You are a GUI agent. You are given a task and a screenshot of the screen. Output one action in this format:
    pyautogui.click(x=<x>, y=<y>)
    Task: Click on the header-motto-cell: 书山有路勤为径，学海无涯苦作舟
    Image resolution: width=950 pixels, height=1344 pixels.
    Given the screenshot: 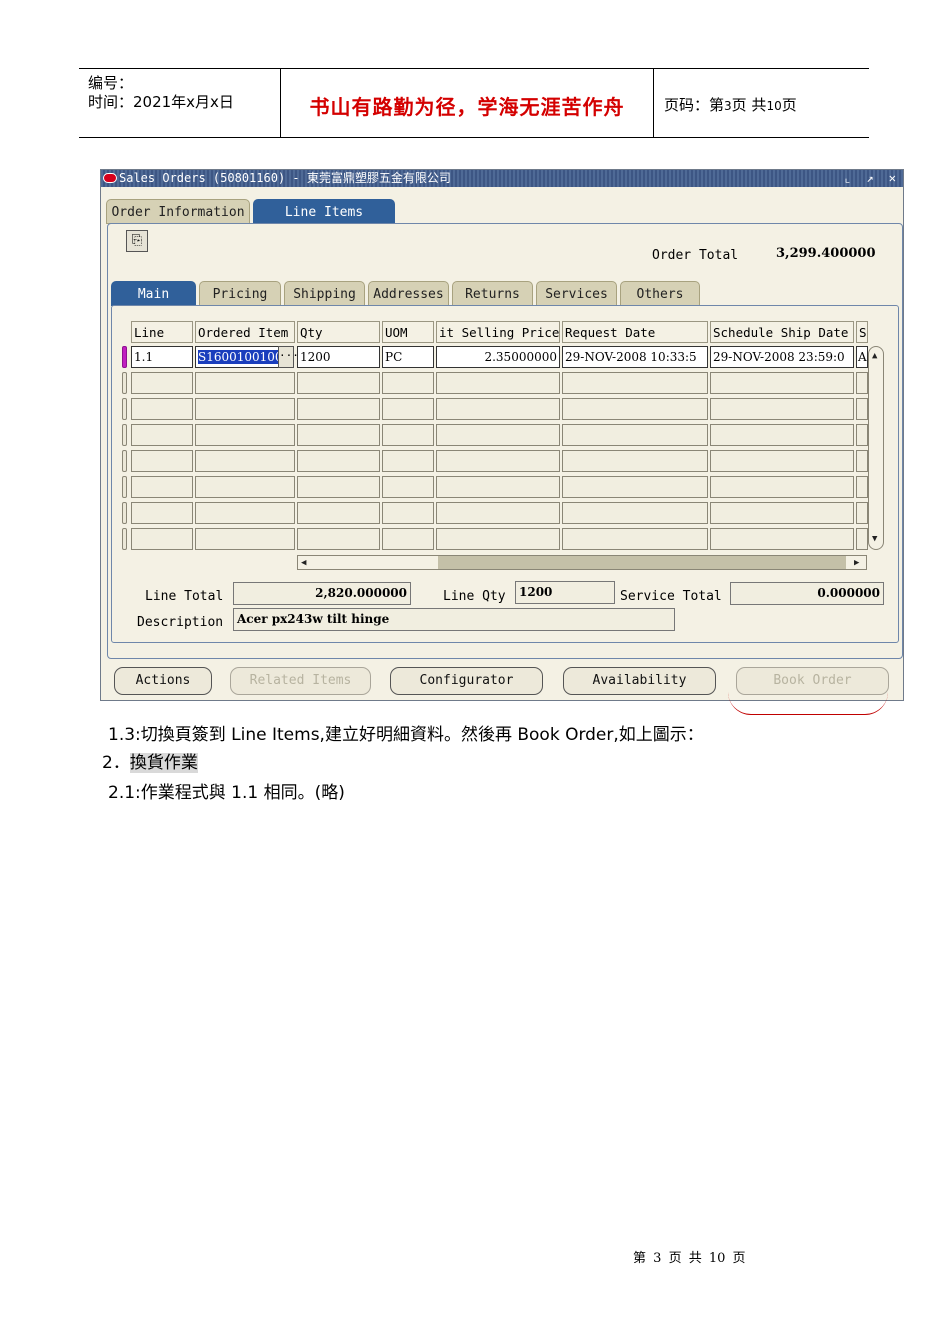 What is the action you would take?
    pyautogui.click(x=467, y=103)
    